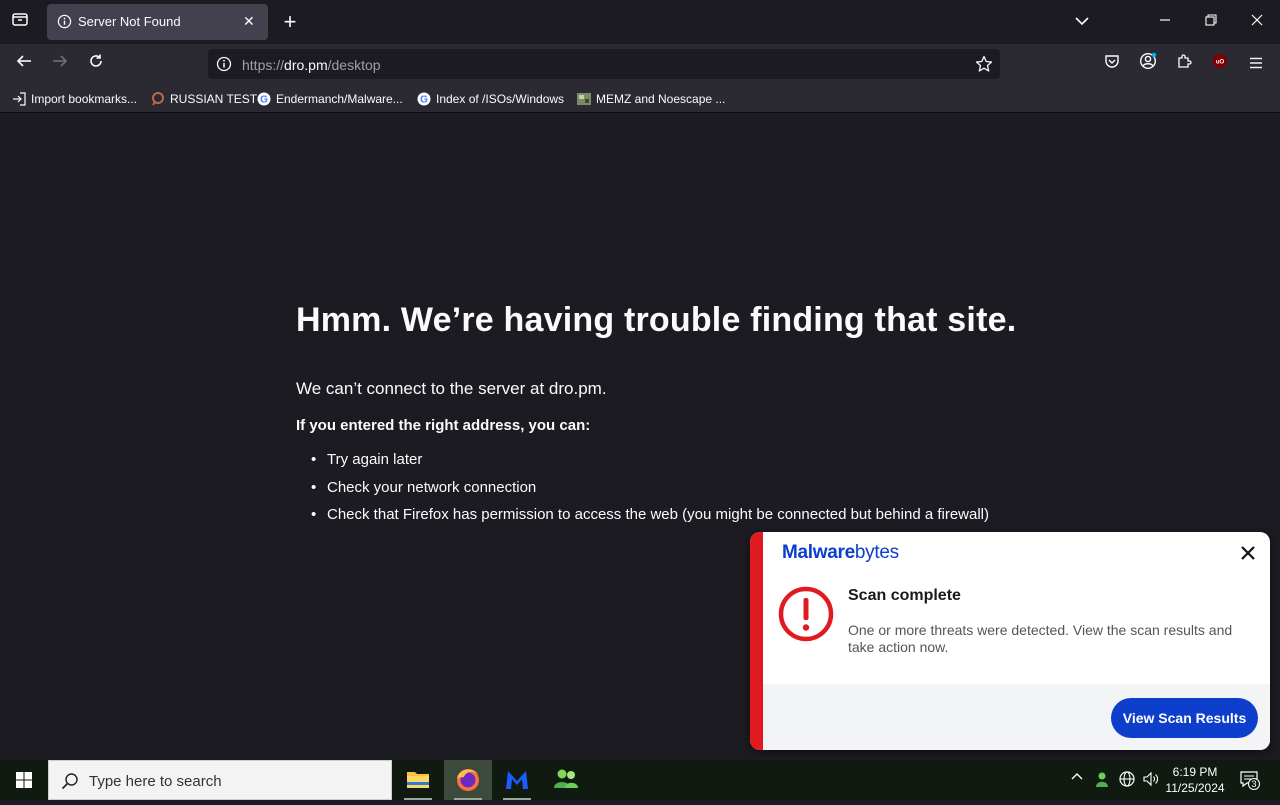 This screenshot has height=805, width=1280. What do you see at coordinates (1148, 64) in the screenshot?
I see `account-icon` at bounding box center [1148, 64].